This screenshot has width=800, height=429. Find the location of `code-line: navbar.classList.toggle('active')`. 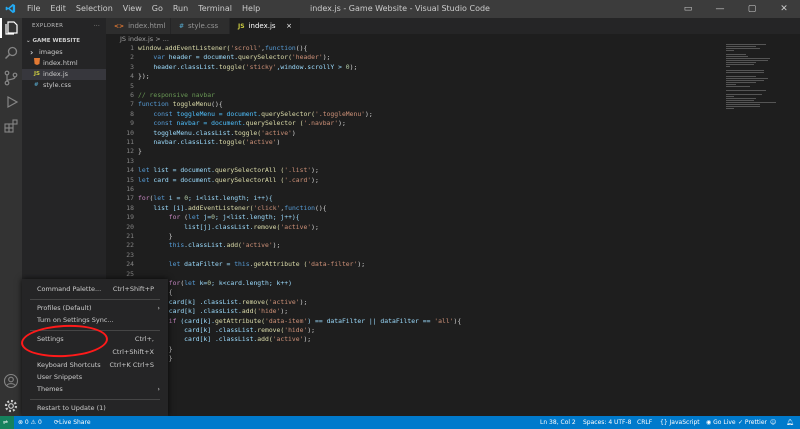

code-line: navbar.classList.toggle('active') is located at coordinates (209, 142).